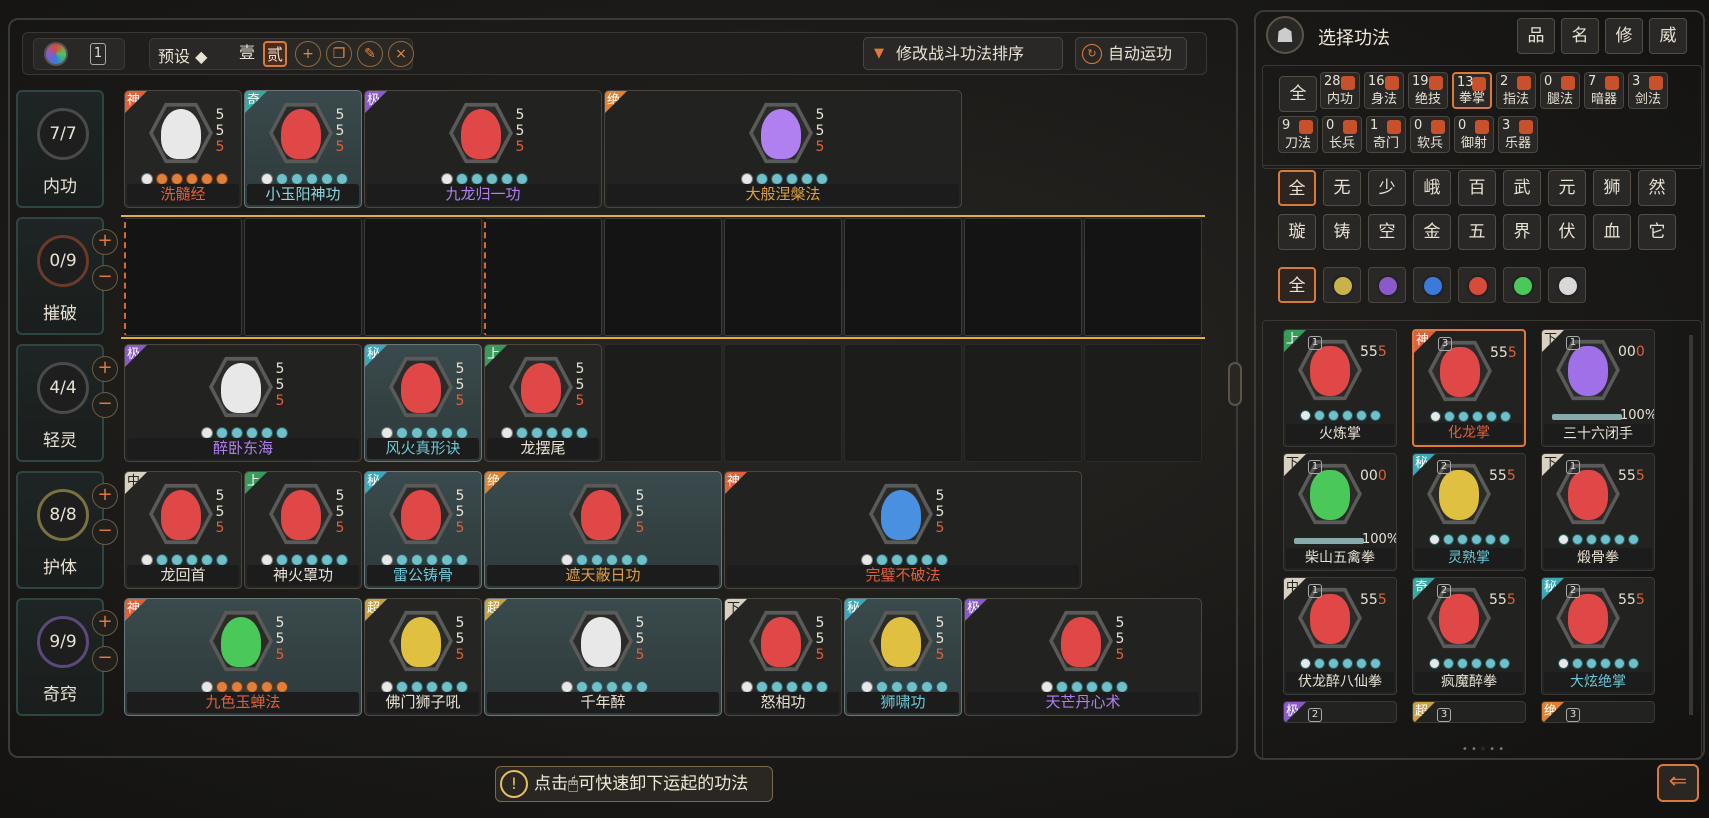 Image resolution: width=1709 pixels, height=818 pixels. Describe the element at coordinates (1580, 36) in the screenshot. I see `sort-name-button: 名` at that location.